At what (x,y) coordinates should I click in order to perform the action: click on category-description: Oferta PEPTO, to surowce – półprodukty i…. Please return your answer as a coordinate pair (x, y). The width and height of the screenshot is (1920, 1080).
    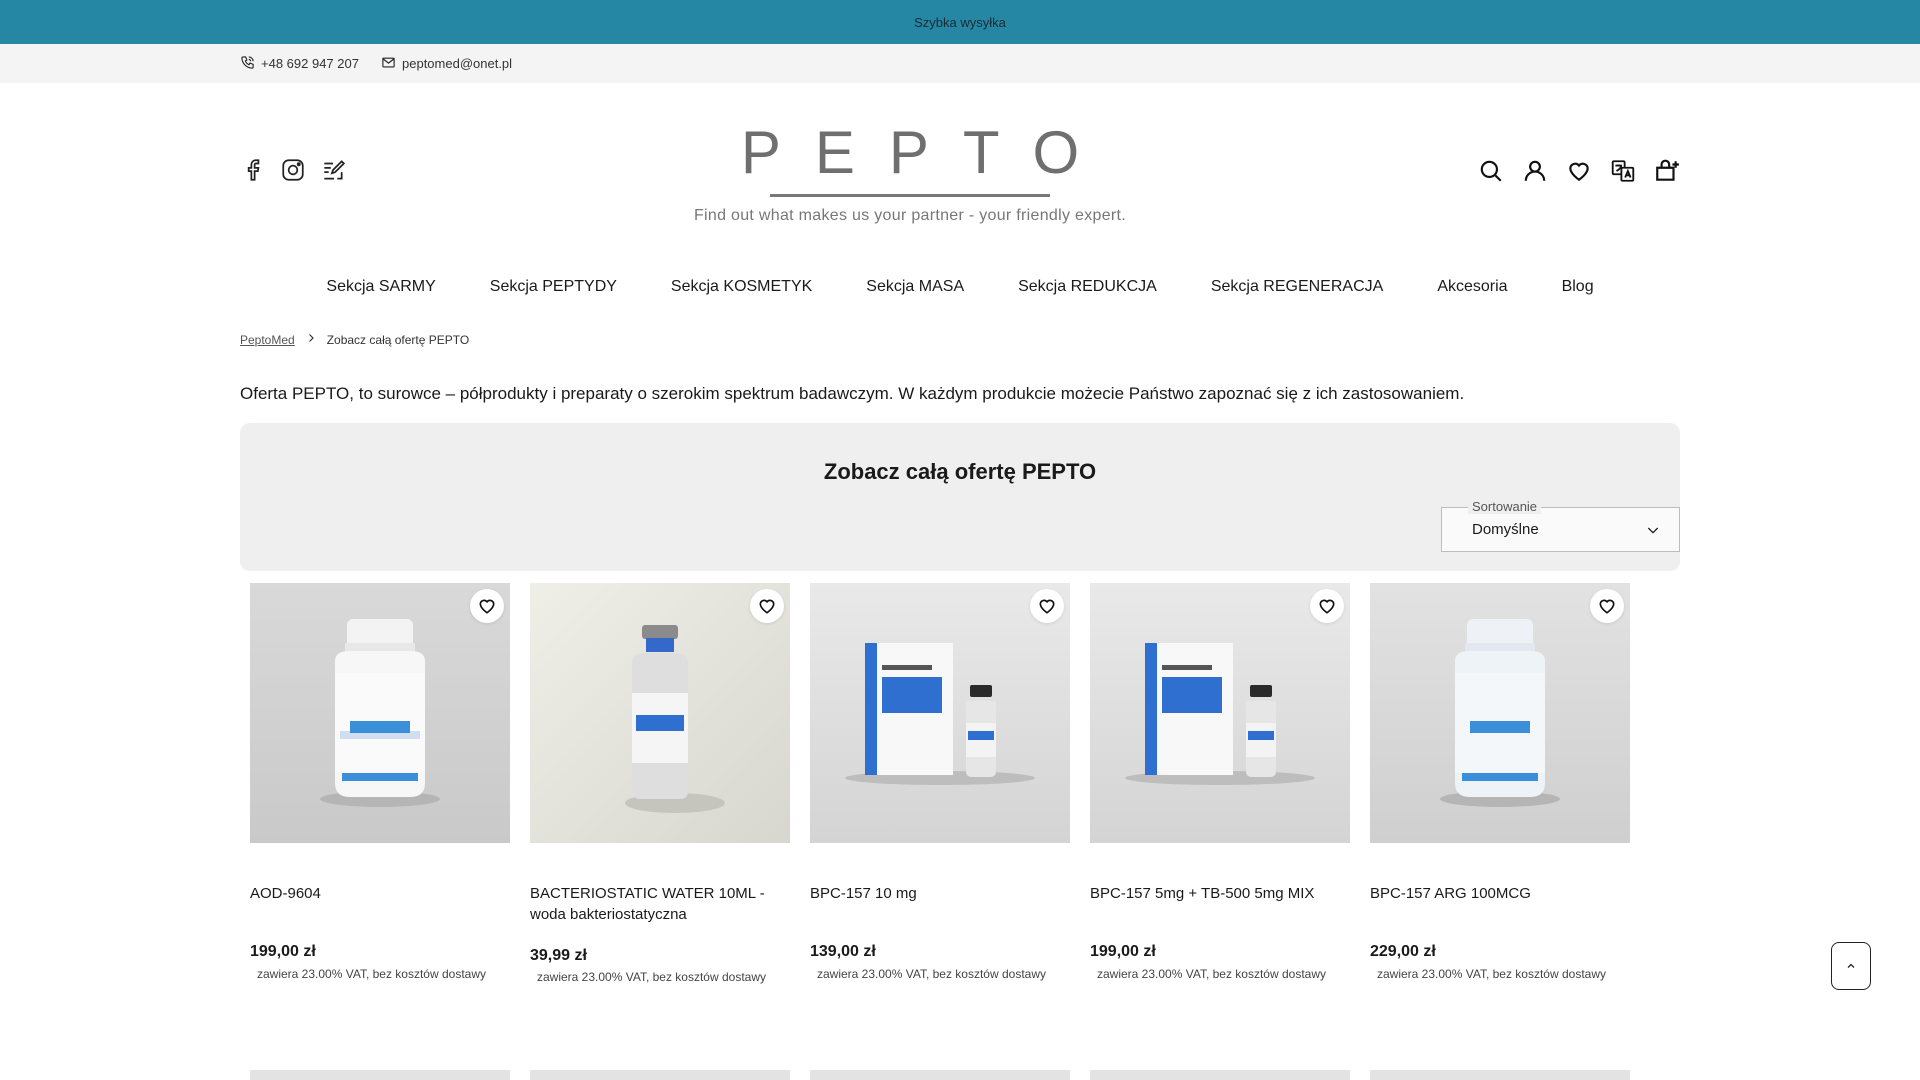
    Looking at the image, I should click on (852, 393).